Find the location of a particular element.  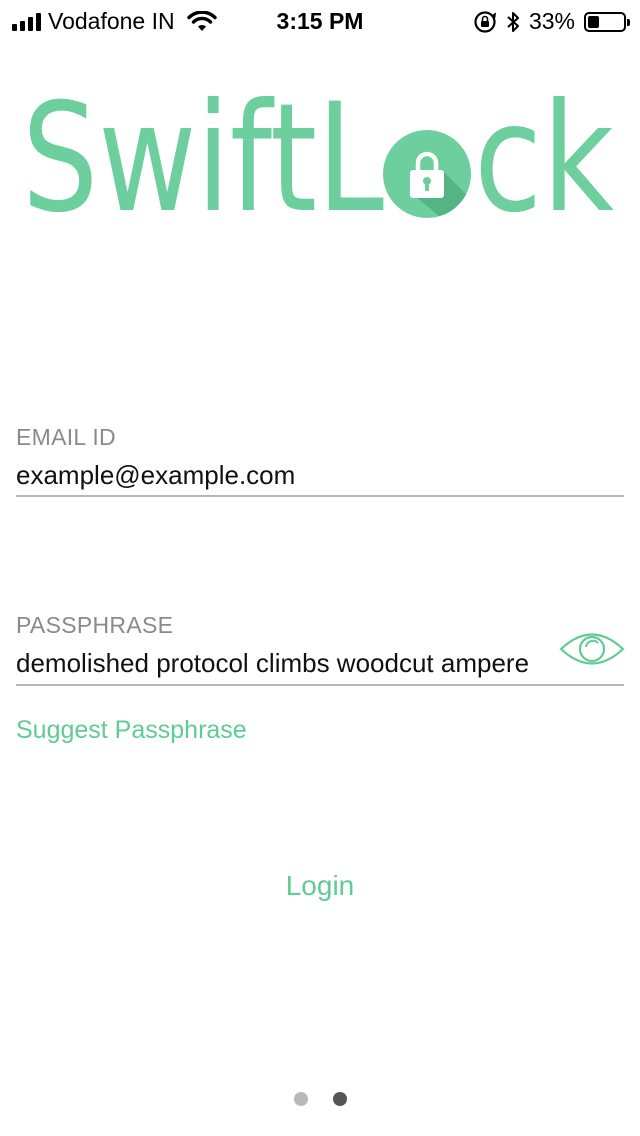

logo-text-right: ck is located at coordinates (544, 159).